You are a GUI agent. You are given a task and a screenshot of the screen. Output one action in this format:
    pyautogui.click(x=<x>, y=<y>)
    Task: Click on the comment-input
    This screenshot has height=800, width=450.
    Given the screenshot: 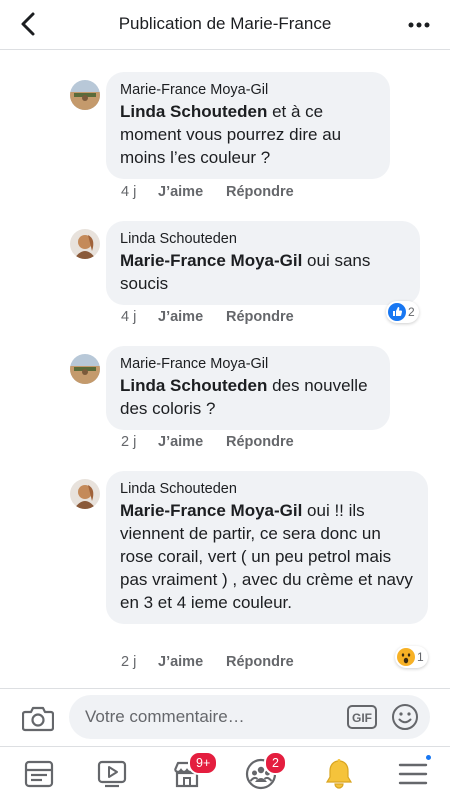 What is the action you would take?
    pyautogui.click(x=210, y=717)
    